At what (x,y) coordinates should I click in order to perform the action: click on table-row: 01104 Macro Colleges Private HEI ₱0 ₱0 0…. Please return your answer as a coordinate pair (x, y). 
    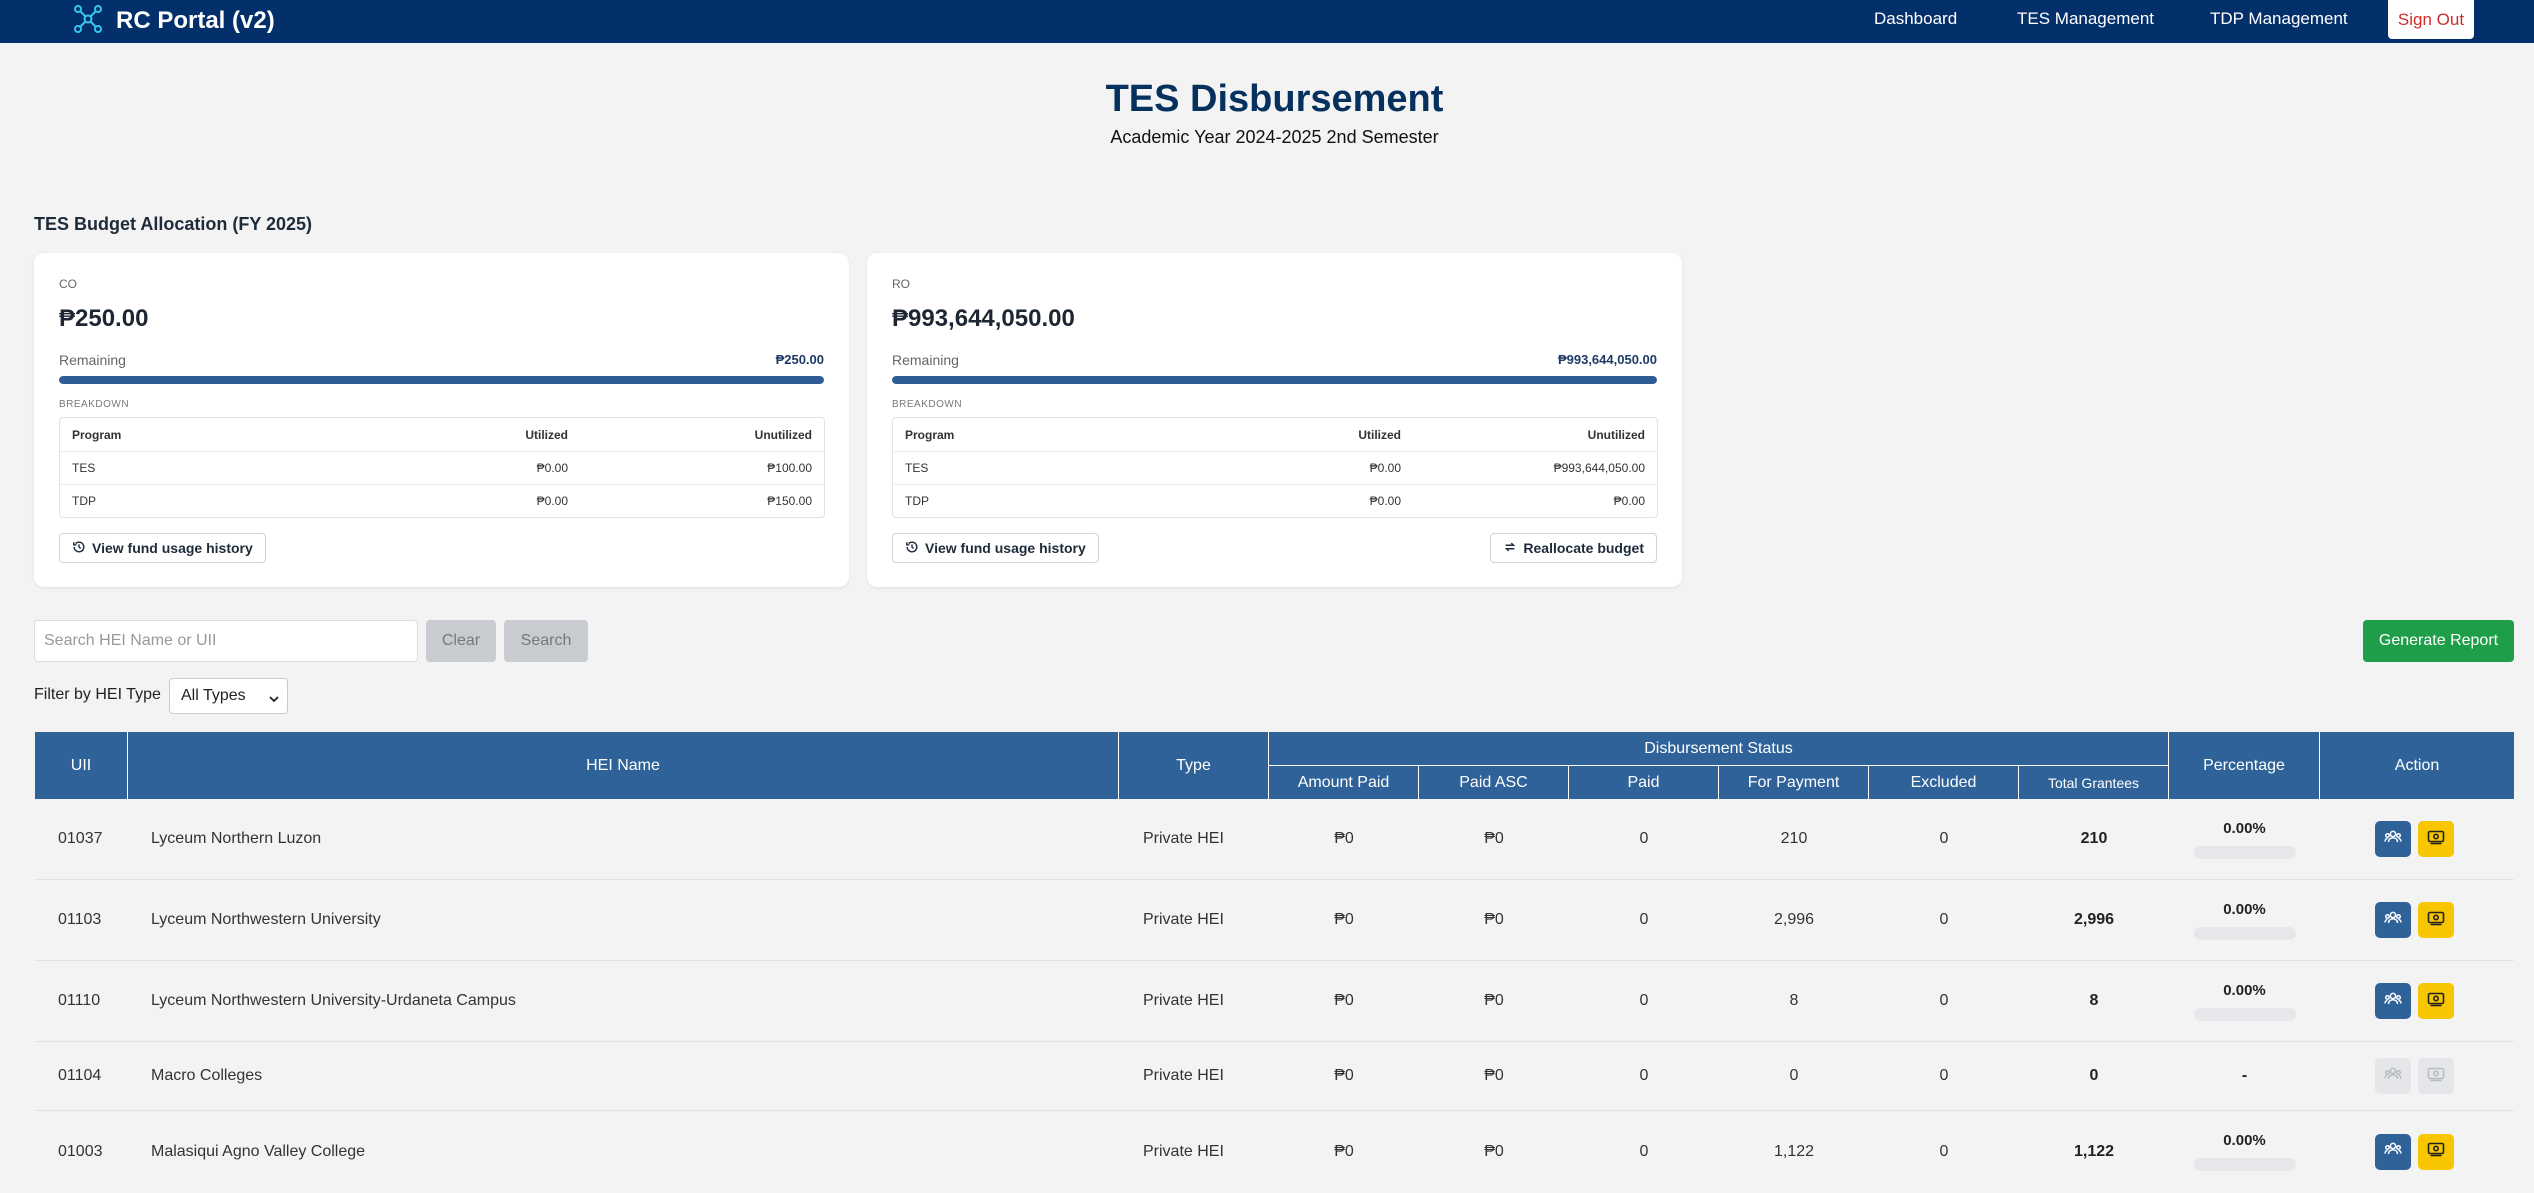
    Looking at the image, I should click on (1274, 1076).